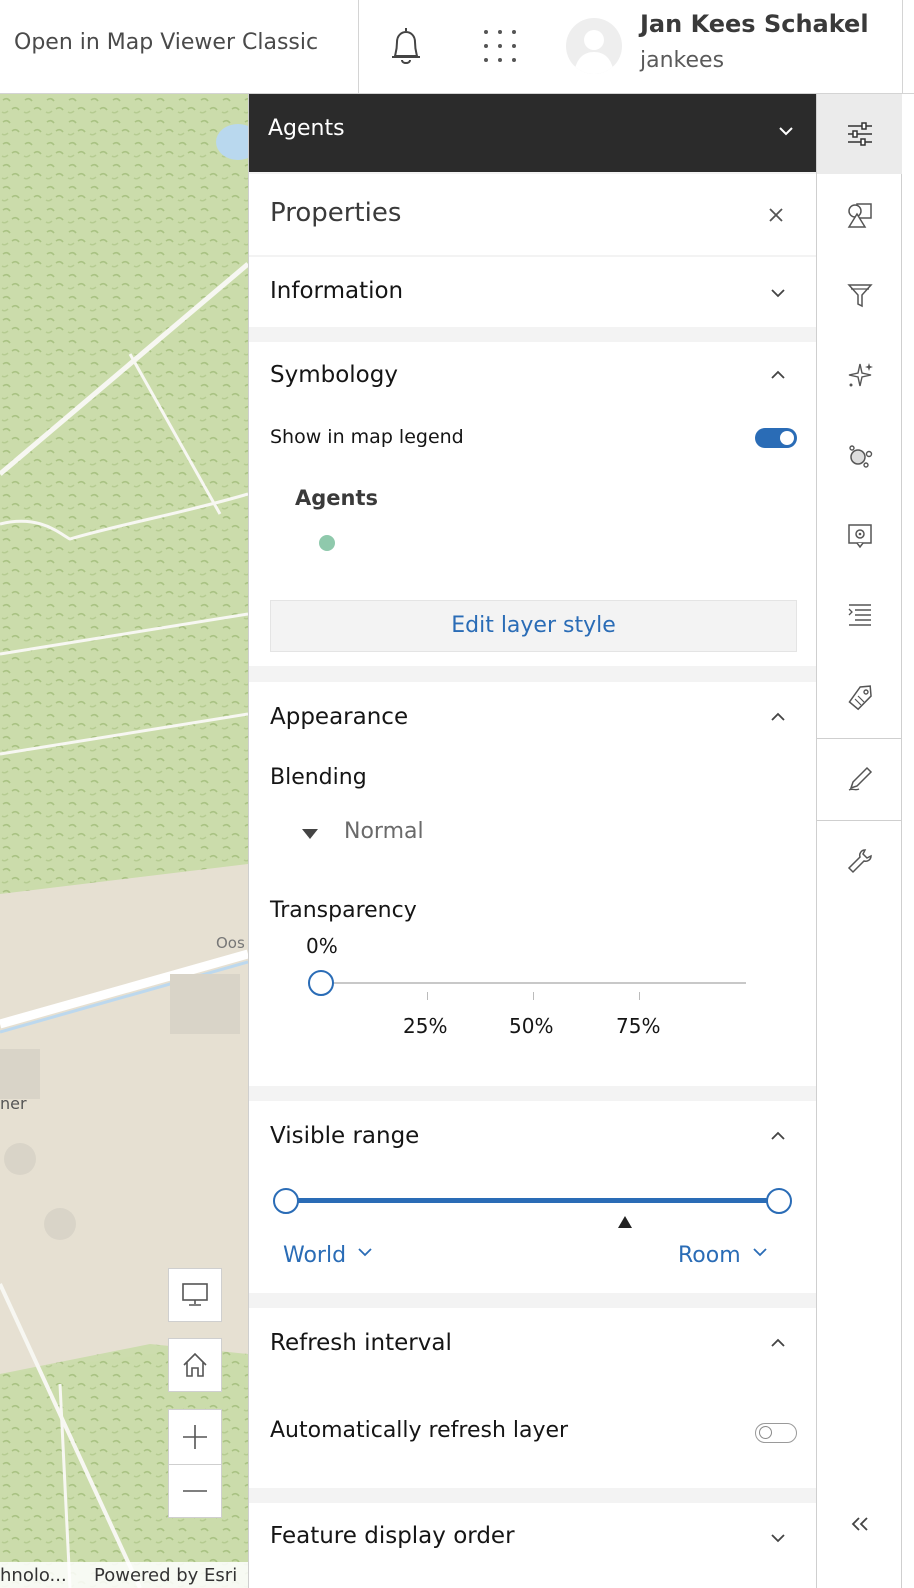 This screenshot has width=914, height=1588. What do you see at coordinates (638, 1026) in the screenshot?
I see `tick-label-75: 75%` at bounding box center [638, 1026].